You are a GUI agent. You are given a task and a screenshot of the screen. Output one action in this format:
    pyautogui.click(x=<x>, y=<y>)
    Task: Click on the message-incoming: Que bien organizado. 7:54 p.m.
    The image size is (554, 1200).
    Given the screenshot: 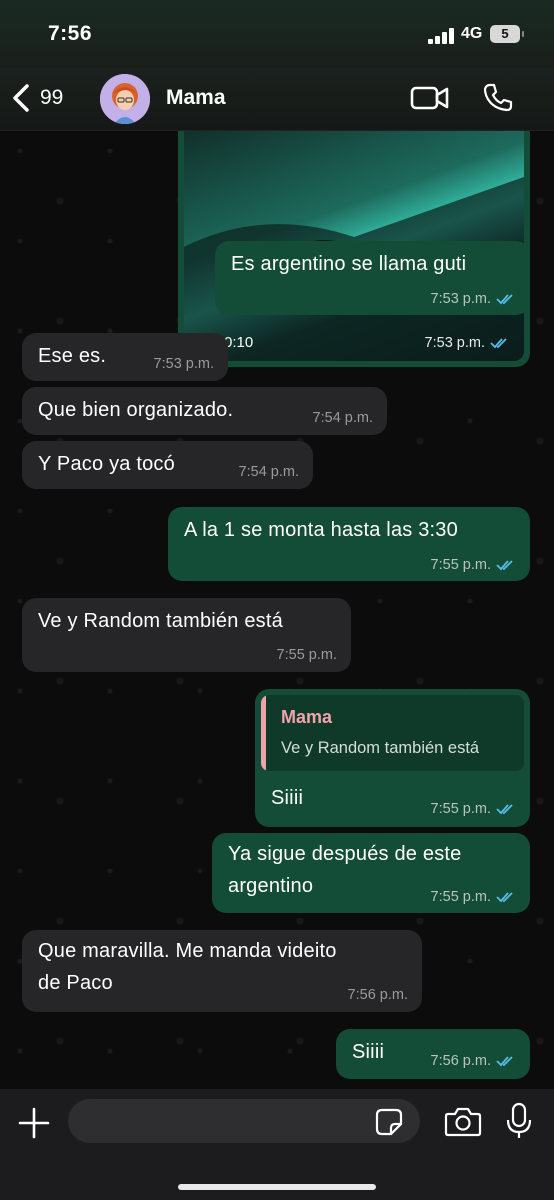 What is the action you would take?
    pyautogui.click(x=204, y=411)
    